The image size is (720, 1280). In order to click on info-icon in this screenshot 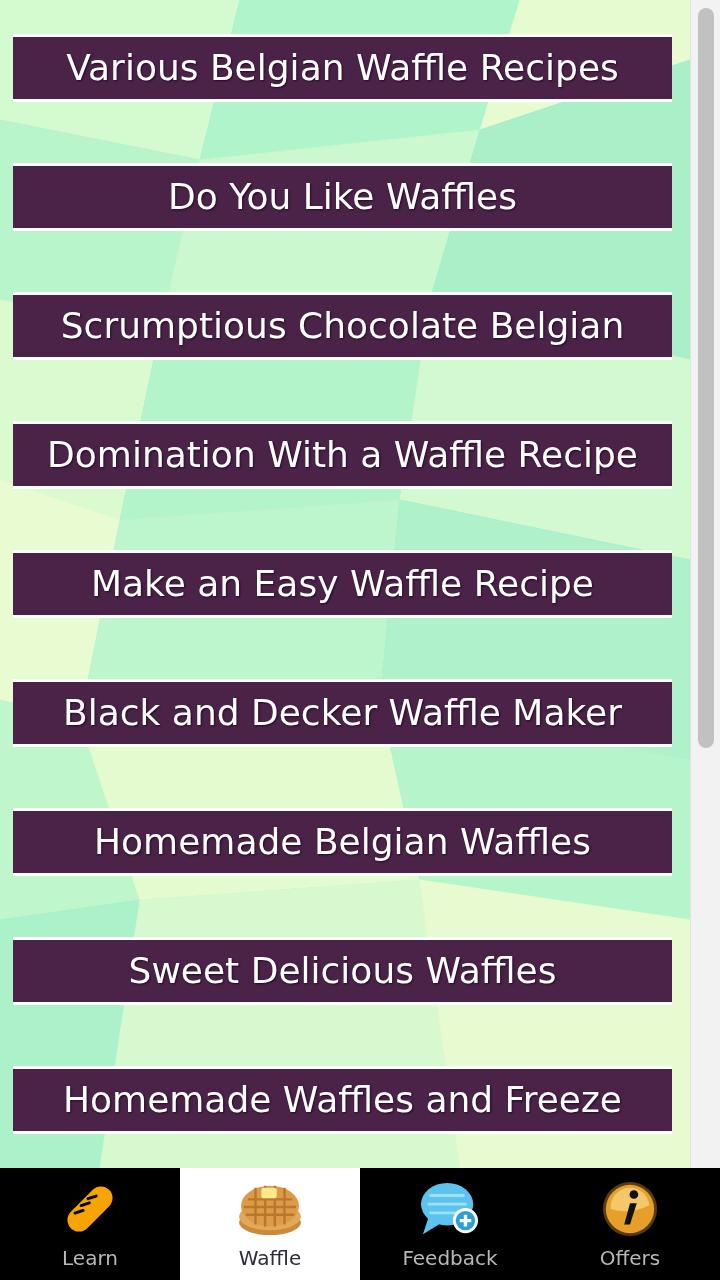, I will do `click(630, 1209)`.